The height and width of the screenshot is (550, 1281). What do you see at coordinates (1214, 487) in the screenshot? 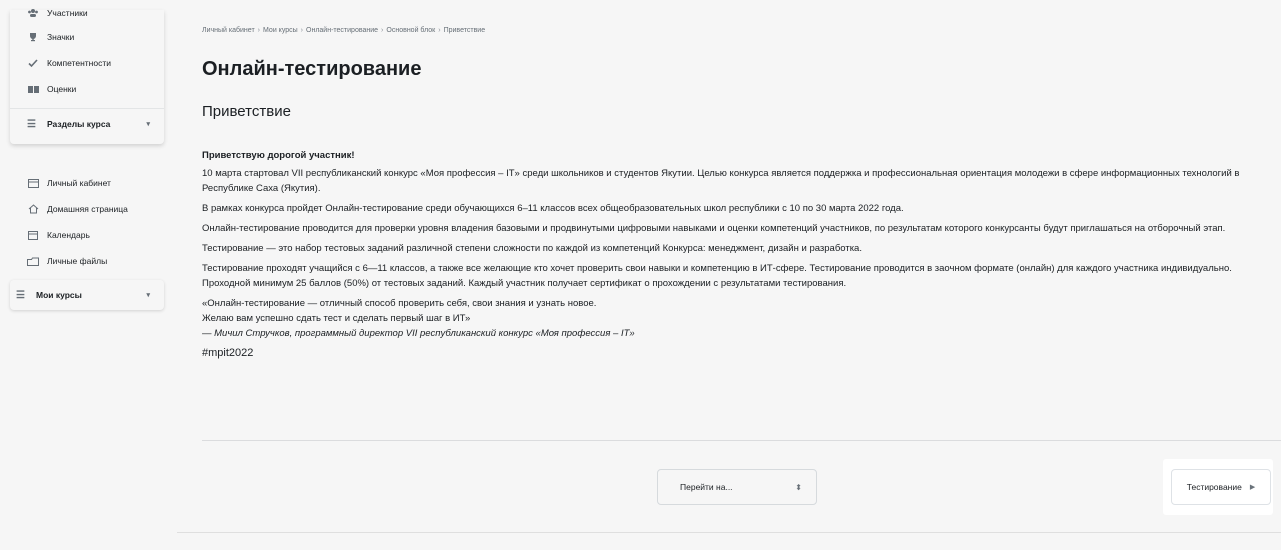
I see `next-activity-label: Тестирование` at bounding box center [1214, 487].